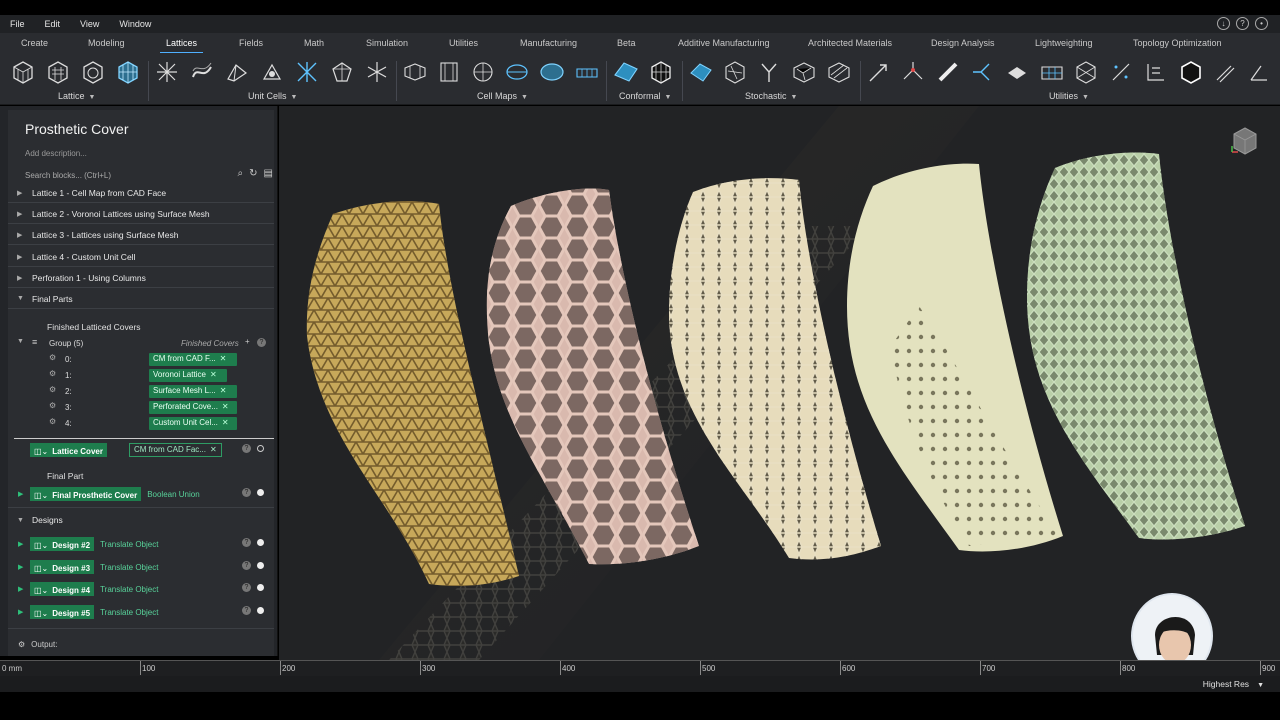 This screenshot has width=1280, height=720. Describe the element at coordinates (1121, 72) in the screenshot. I see `utility-scatter-icon` at that location.